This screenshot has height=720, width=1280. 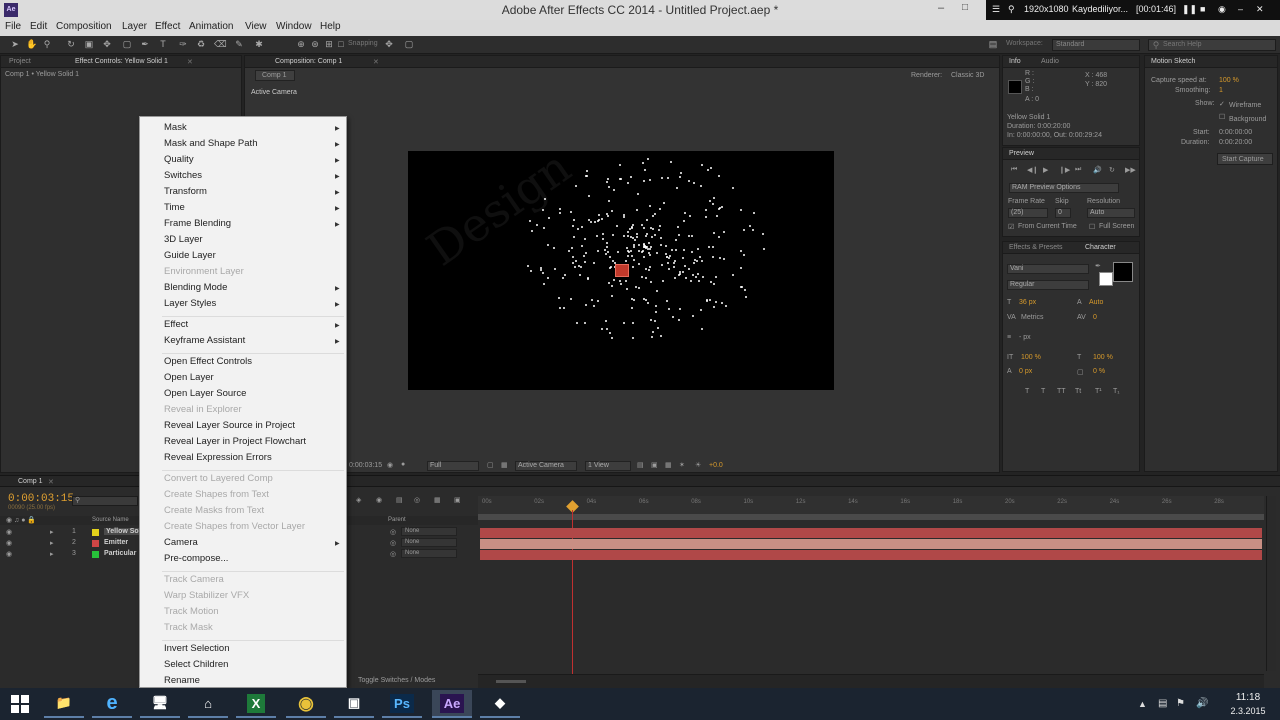 What do you see at coordinates (1095, 317) in the screenshot?
I see `tracking-value: 0` at bounding box center [1095, 317].